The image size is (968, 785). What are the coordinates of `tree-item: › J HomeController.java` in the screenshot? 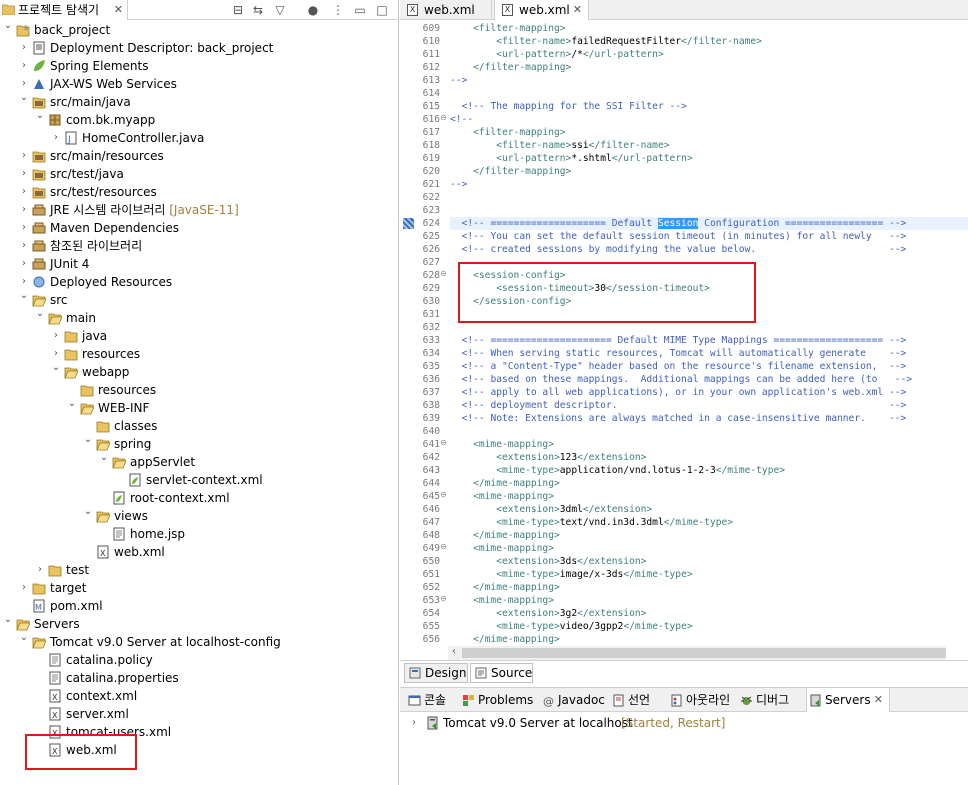 It's located at (199, 138).